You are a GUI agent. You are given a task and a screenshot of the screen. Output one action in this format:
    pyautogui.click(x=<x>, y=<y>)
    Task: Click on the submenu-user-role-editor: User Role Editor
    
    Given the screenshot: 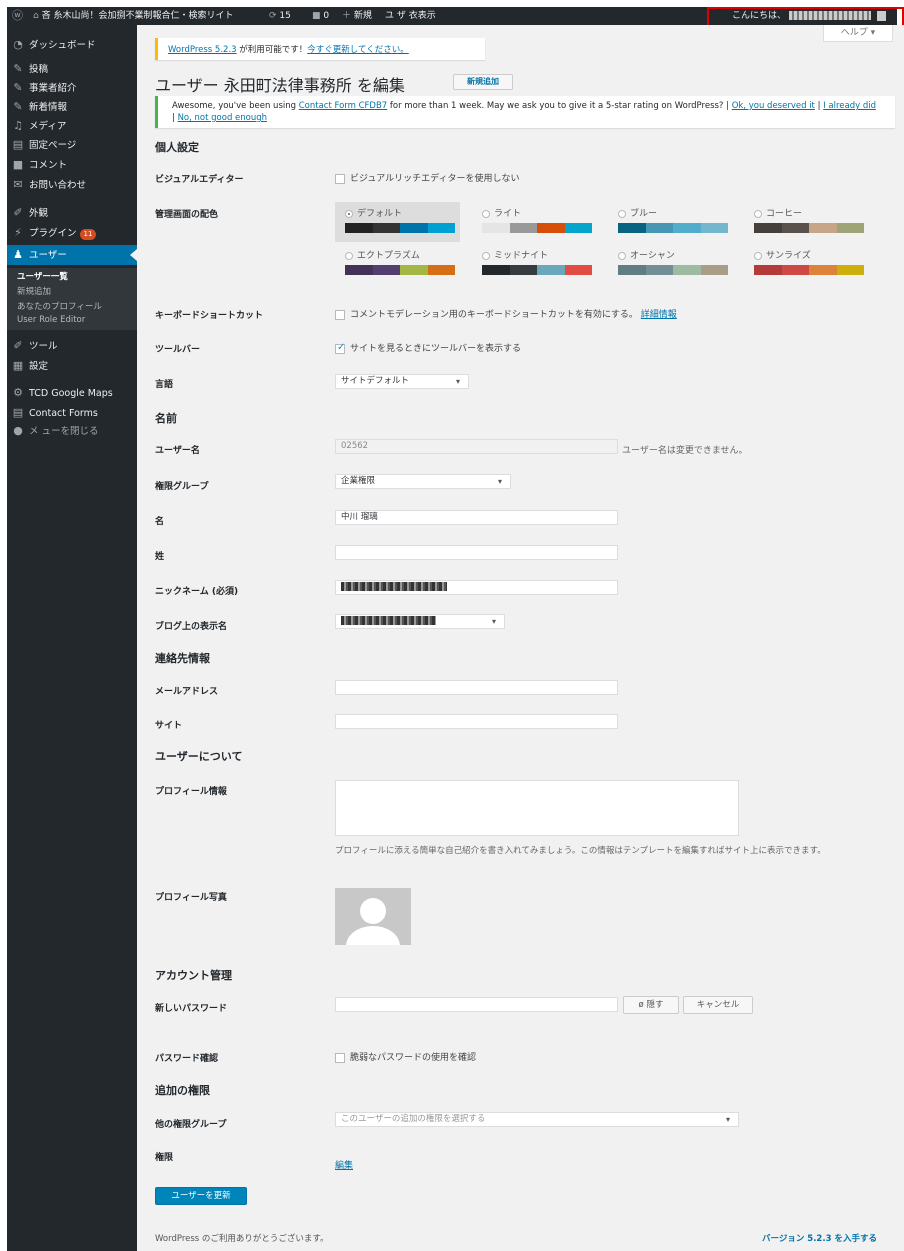 What is the action you would take?
    pyautogui.click(x=51, y=320)
    